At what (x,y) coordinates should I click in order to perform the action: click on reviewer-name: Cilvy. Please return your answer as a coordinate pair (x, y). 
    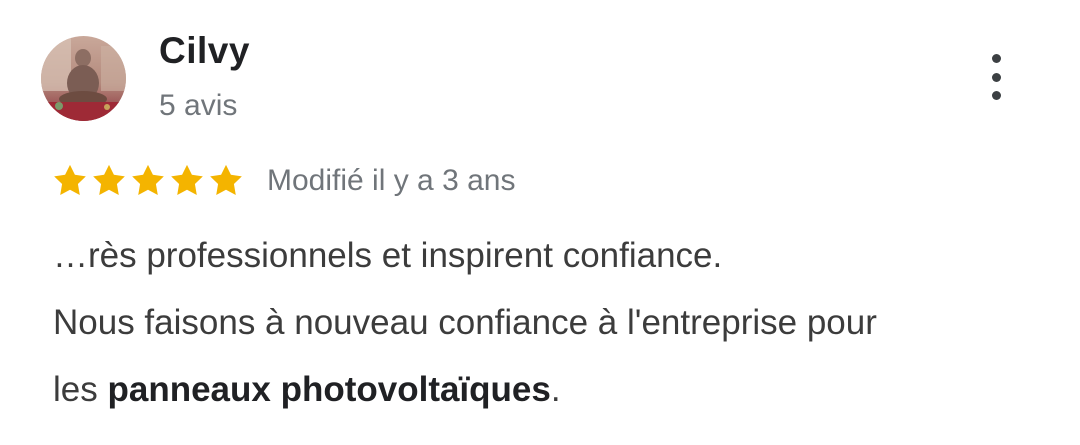
    Looking at the image, I should click on (204, 51).